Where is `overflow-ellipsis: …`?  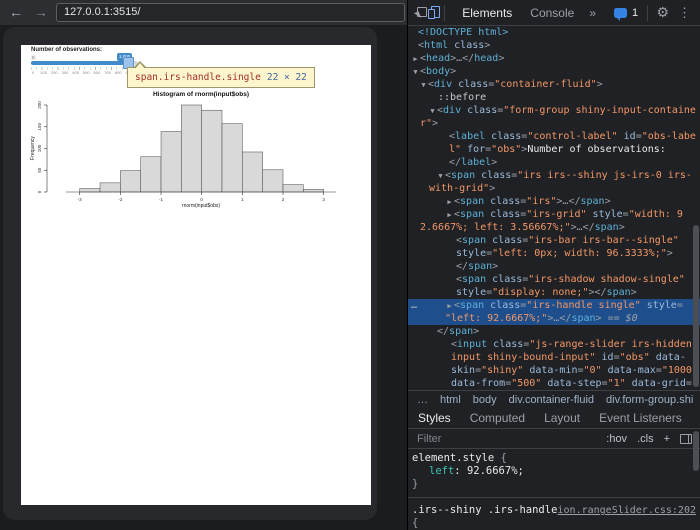
overflow-ellipsis: … is located at coordinates (414, 305).